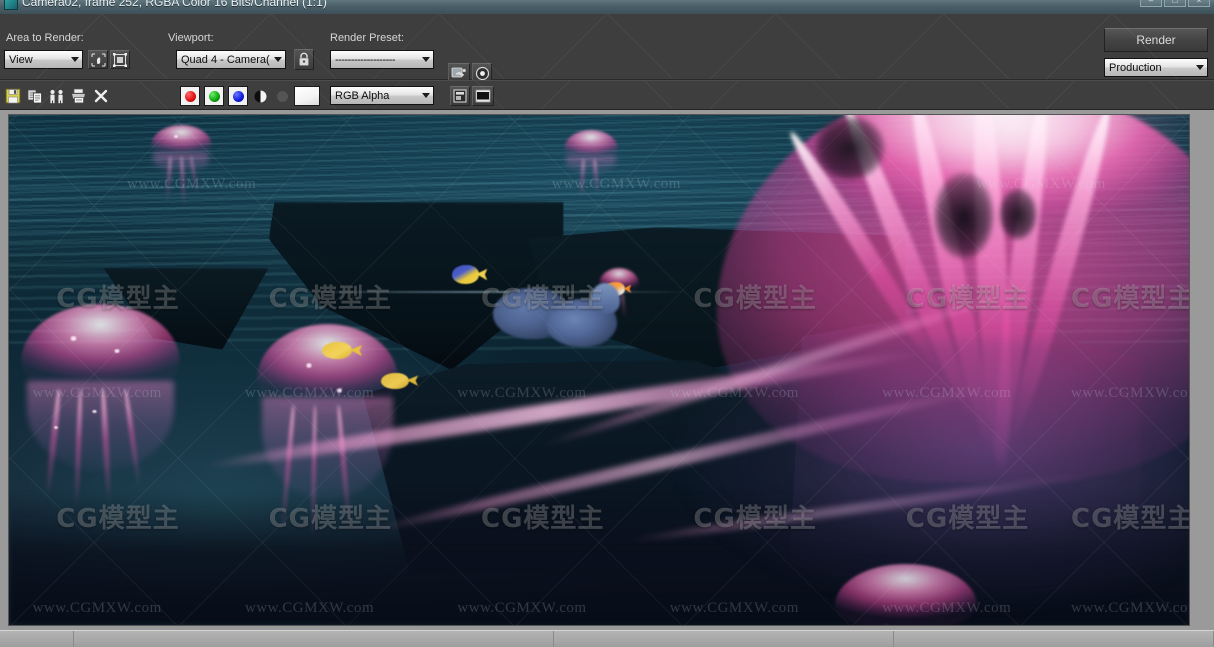 The image size is (1214, 647). Describe the element at coordinates (56, 95) in the screenshot. I see `clone-rendered-frame-window-button` at that location.